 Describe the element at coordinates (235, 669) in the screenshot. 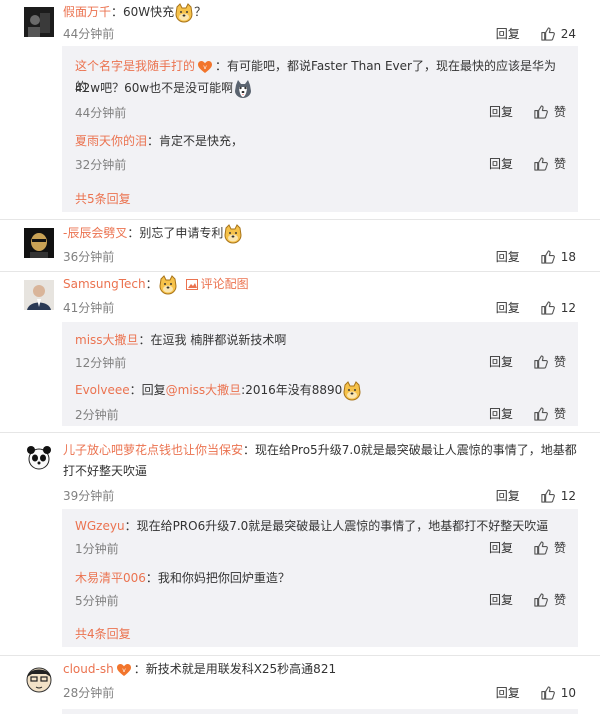

I see `comment-text: ：新技术就是用联发科X25秒高通821` at that location.